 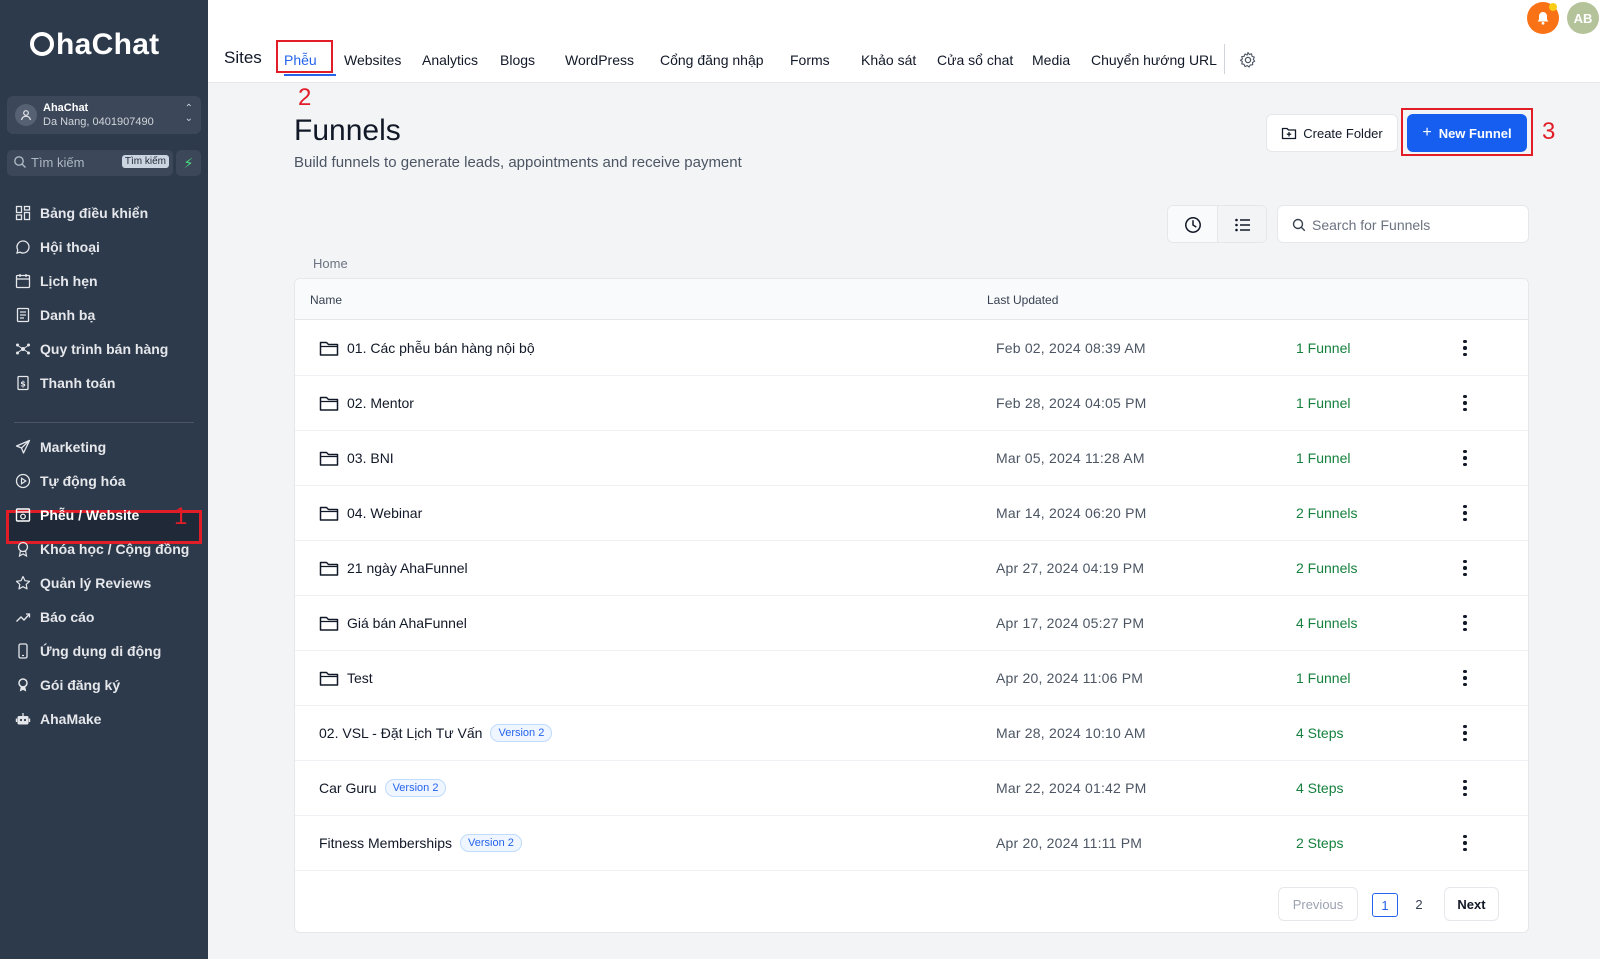 What do you see at coordinates (188, 163) in the screenshot?
I see `quick-action-bolt-icon: ⚡` at bounding box center [188, 163].